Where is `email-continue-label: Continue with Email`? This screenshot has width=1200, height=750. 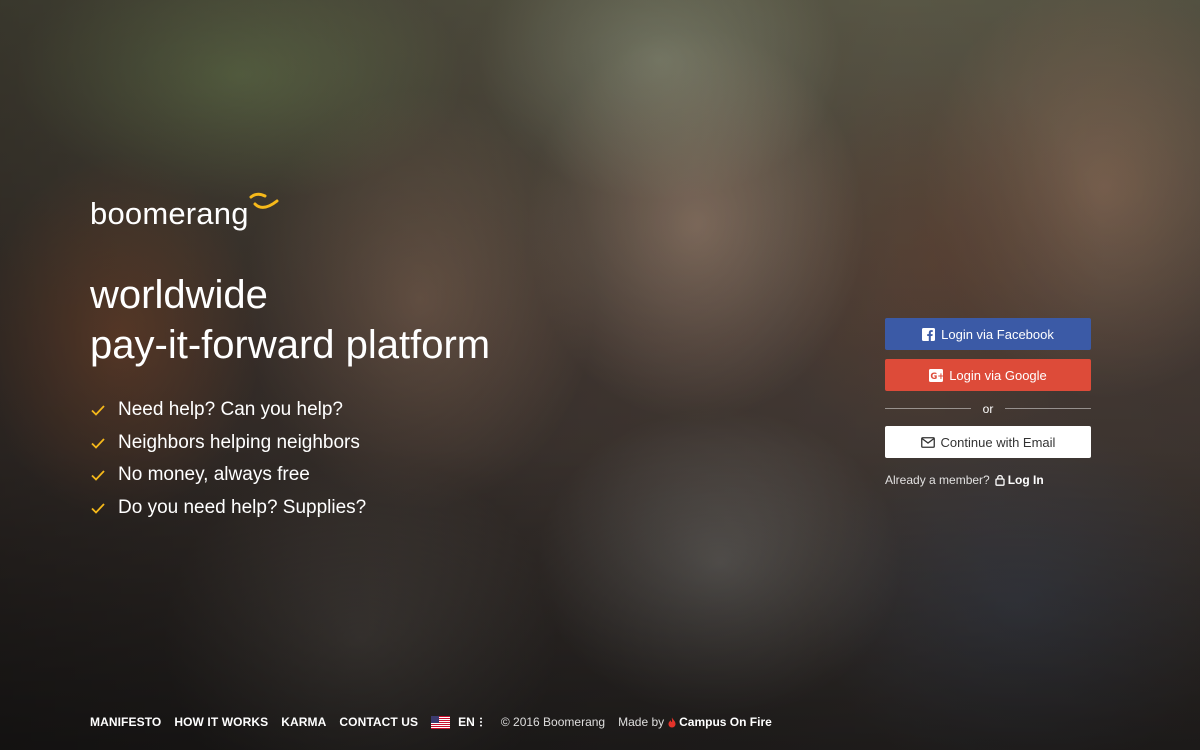
email-continue-label: Continue with Email is located at coordinates (998, 442).